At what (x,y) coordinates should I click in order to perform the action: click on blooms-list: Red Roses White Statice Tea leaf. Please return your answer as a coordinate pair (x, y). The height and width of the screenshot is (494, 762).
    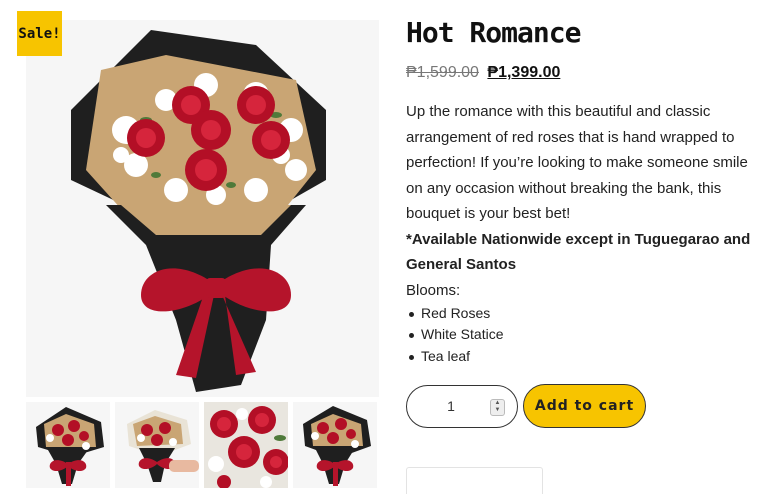
    Looking at the image, I should click on (581, 335).